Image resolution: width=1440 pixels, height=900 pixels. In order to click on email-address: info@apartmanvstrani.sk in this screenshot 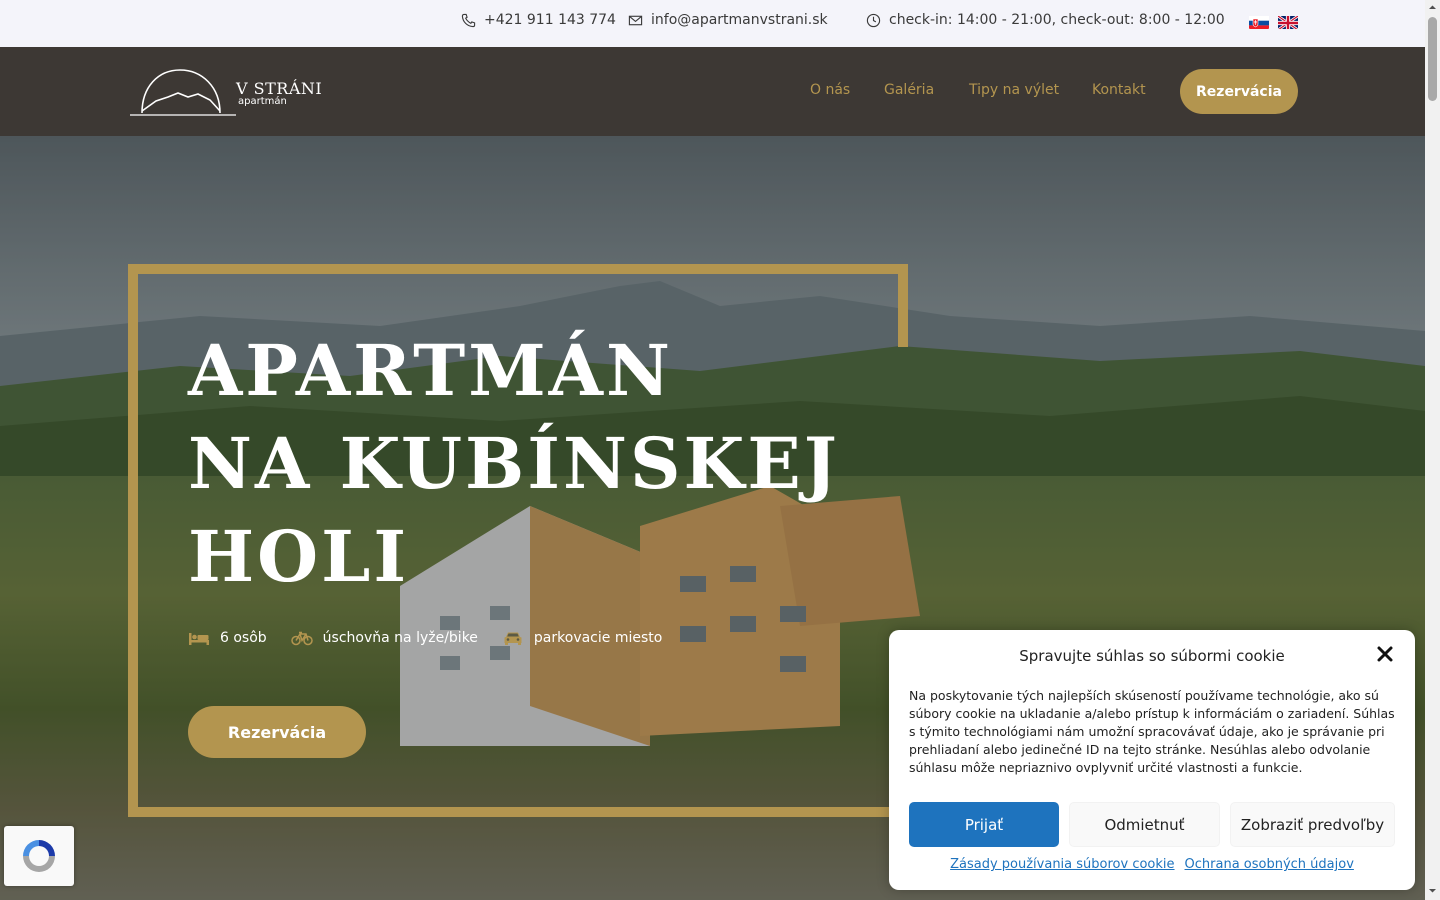, I will do `click(739, 20)`.